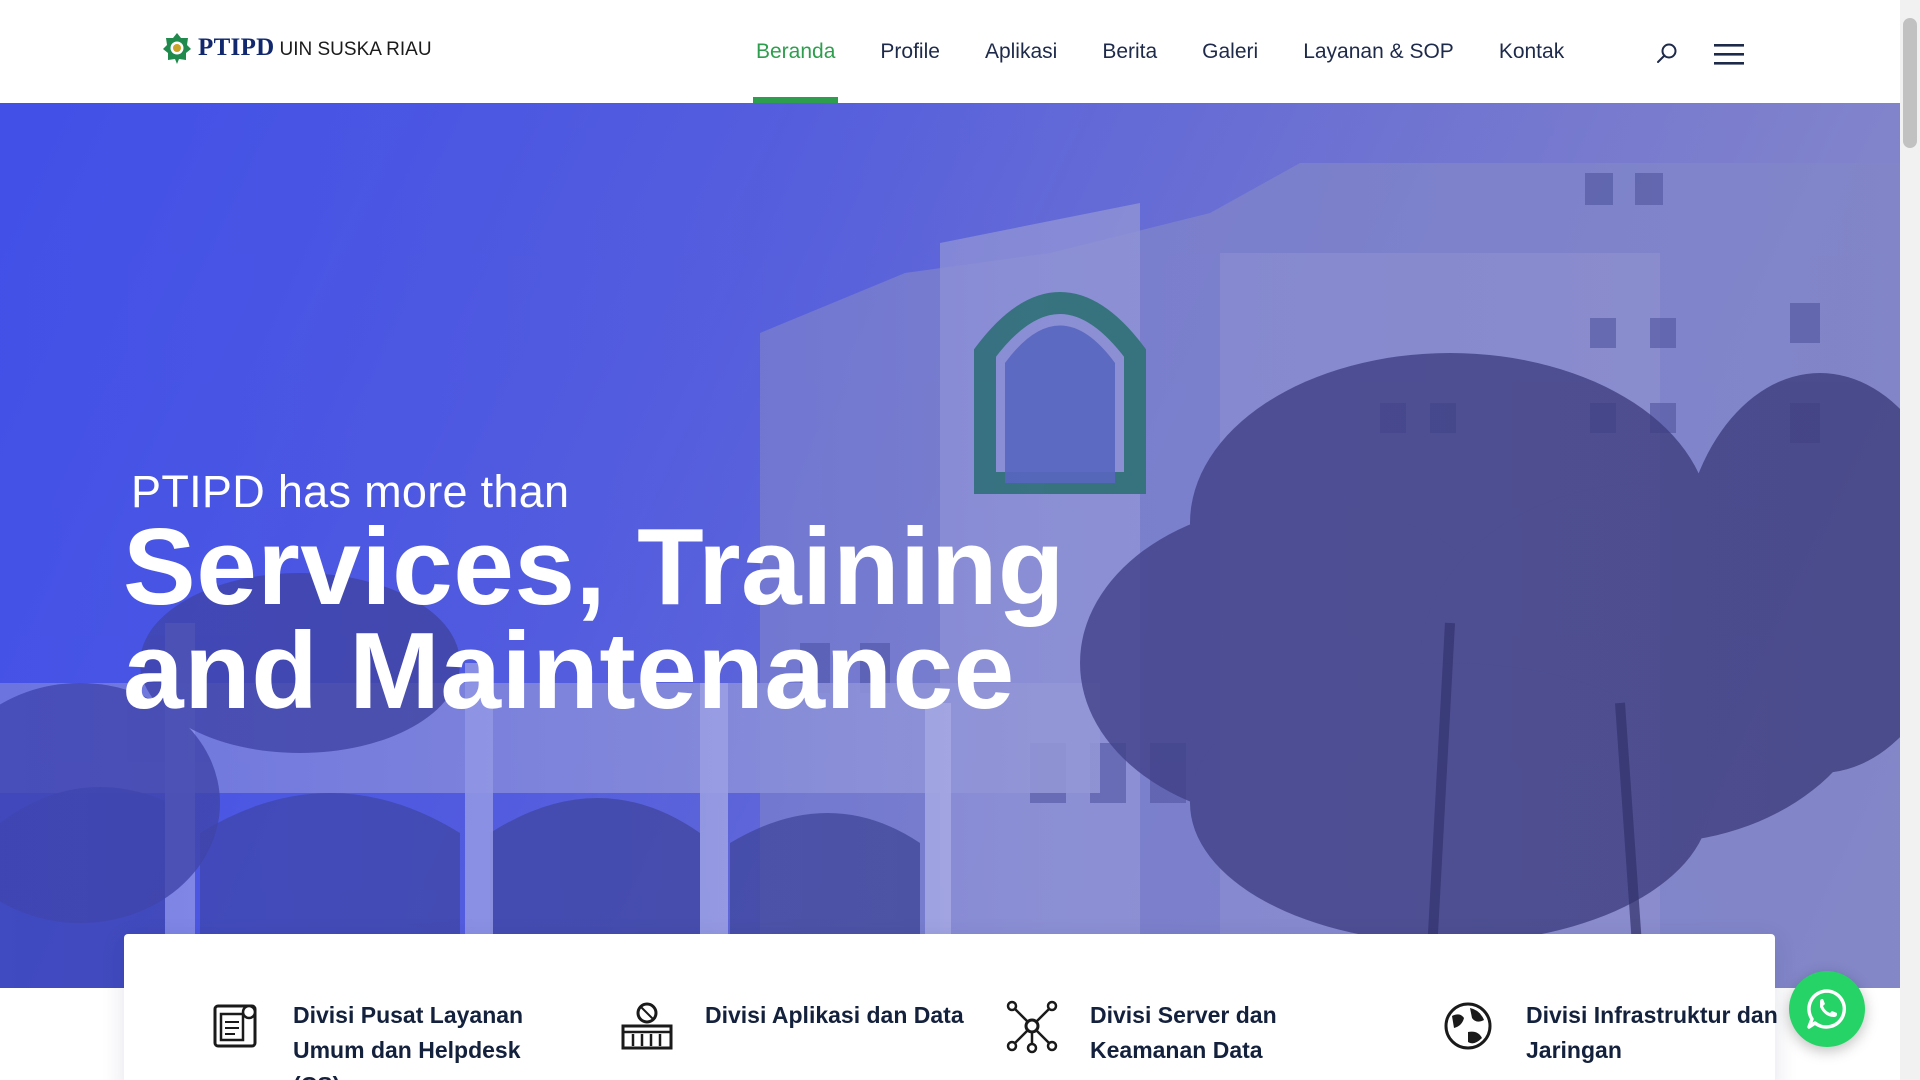  I want to click on nav-item-galeri: Galeri, so click(1230, 51).